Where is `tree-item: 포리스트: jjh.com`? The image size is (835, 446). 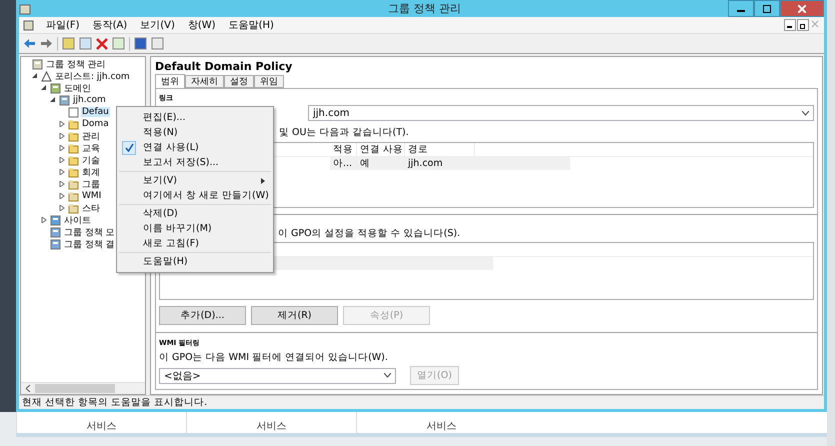 tree-item: 포리스트: jjh.com is located at coordinates (92, 76).